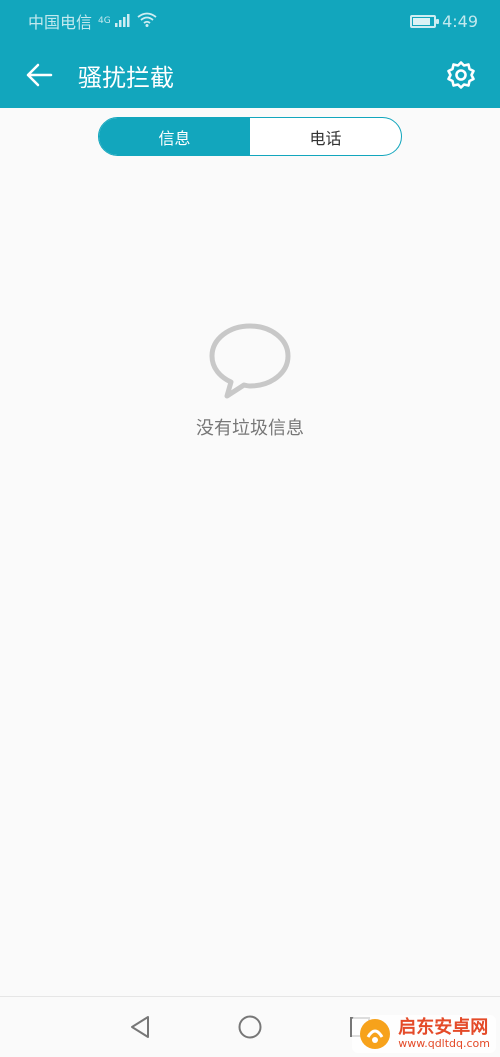  I want to click on settings-button, so click(461, 75).